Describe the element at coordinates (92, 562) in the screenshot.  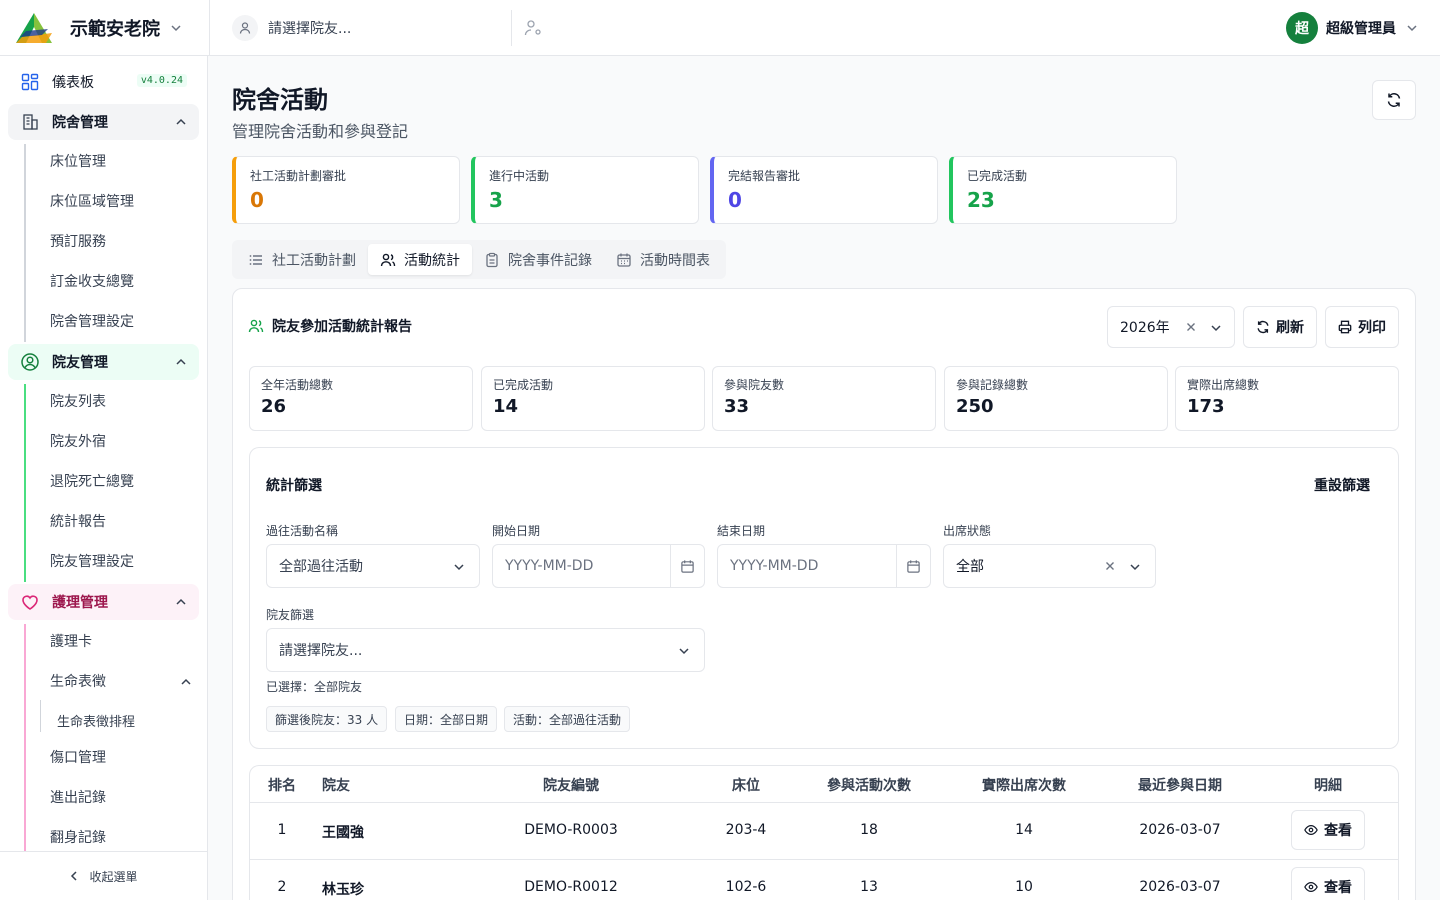
I see `sidebar-item-resident-settings: 院友管理設定` at that location.